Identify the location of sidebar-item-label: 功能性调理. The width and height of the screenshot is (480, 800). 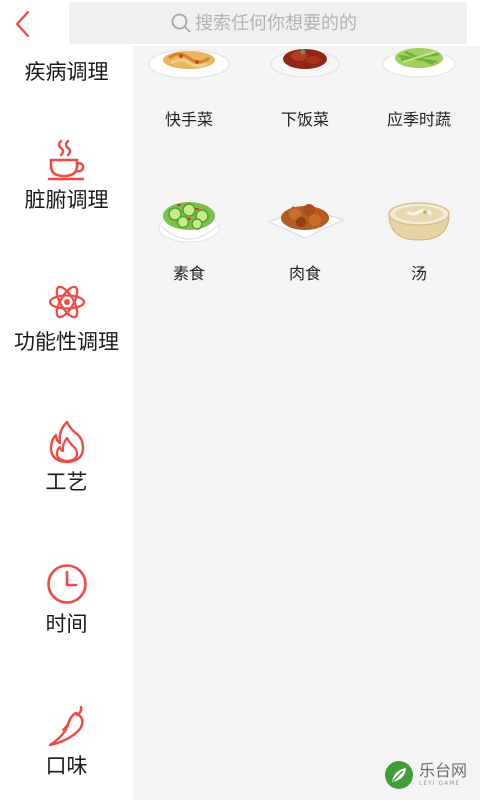
(66, 342).